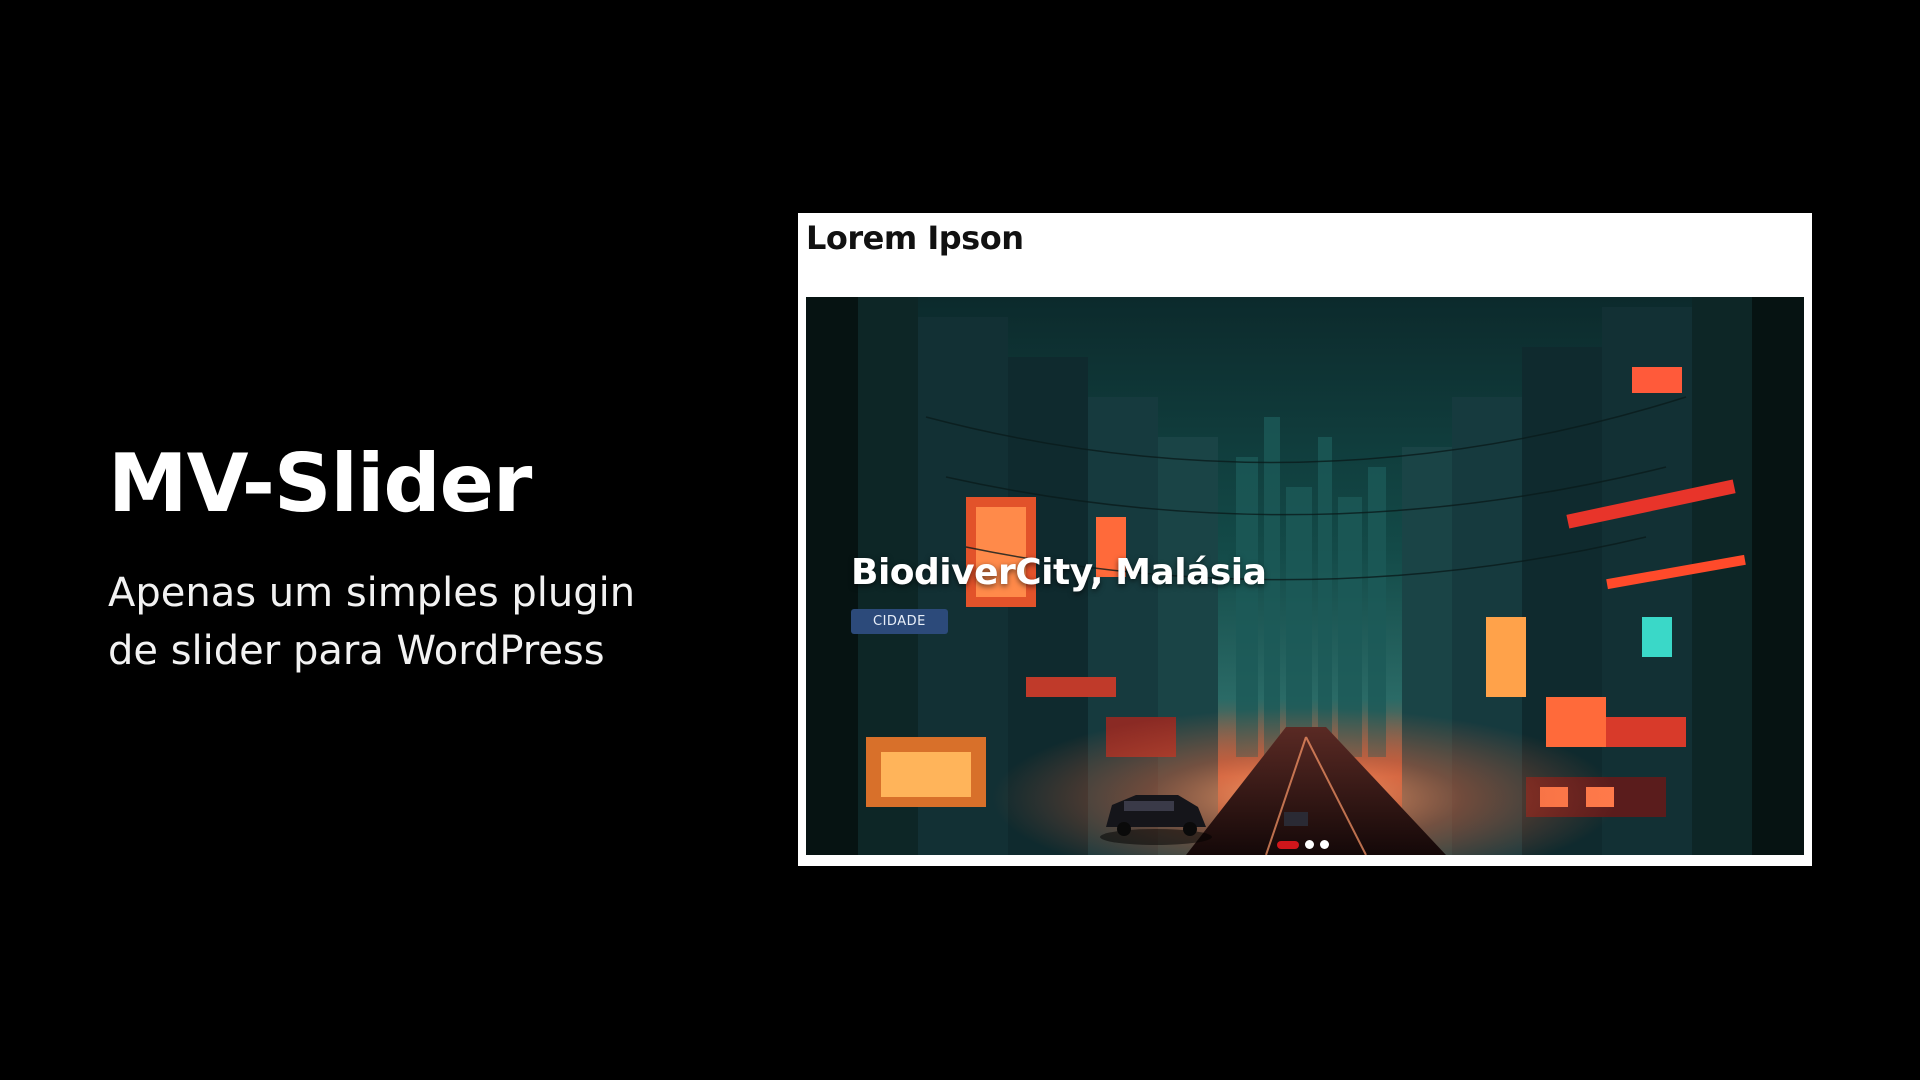  Describe the element at coordinates (356, 651) in the screenshot. I see `hero-subtitle-line-2: de slider para WordPress` at that location.